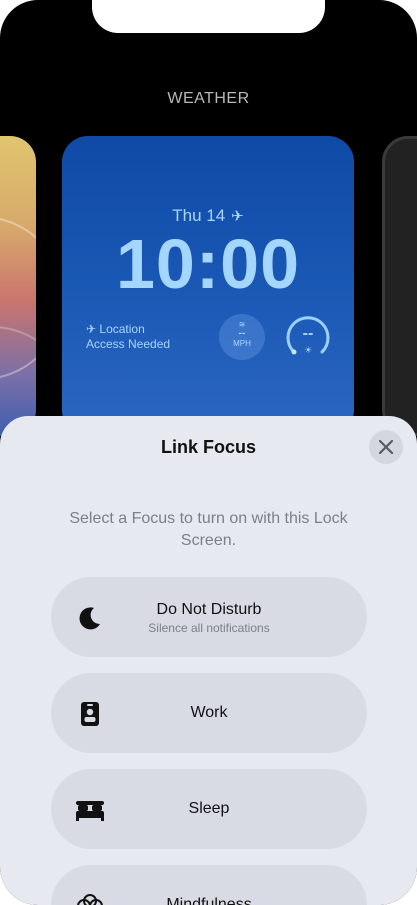  I want to click on focus-option-label: Sleep, so click(209, 808).